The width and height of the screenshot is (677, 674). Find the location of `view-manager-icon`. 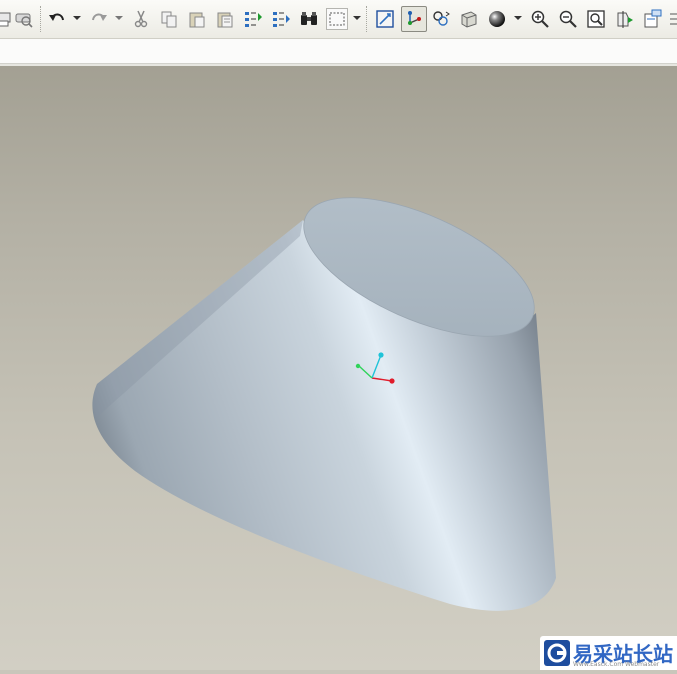

view-manager-icon is located at coordinates (469, 19).